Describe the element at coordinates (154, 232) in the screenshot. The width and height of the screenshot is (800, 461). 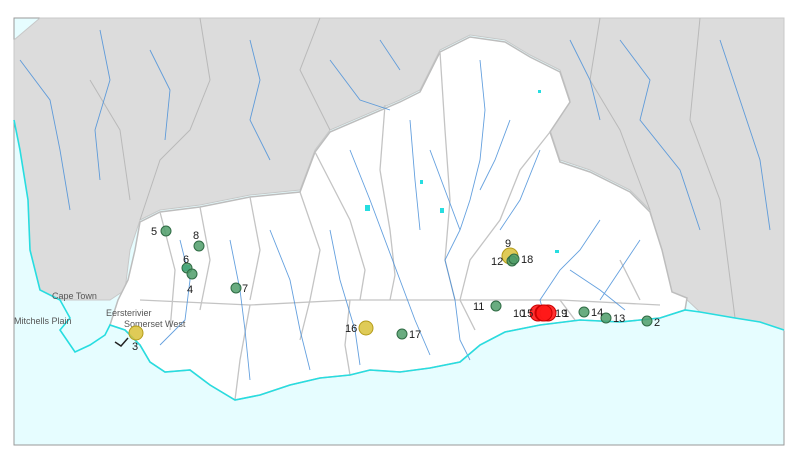
I see `site-marker-label-5: 5` at that location.